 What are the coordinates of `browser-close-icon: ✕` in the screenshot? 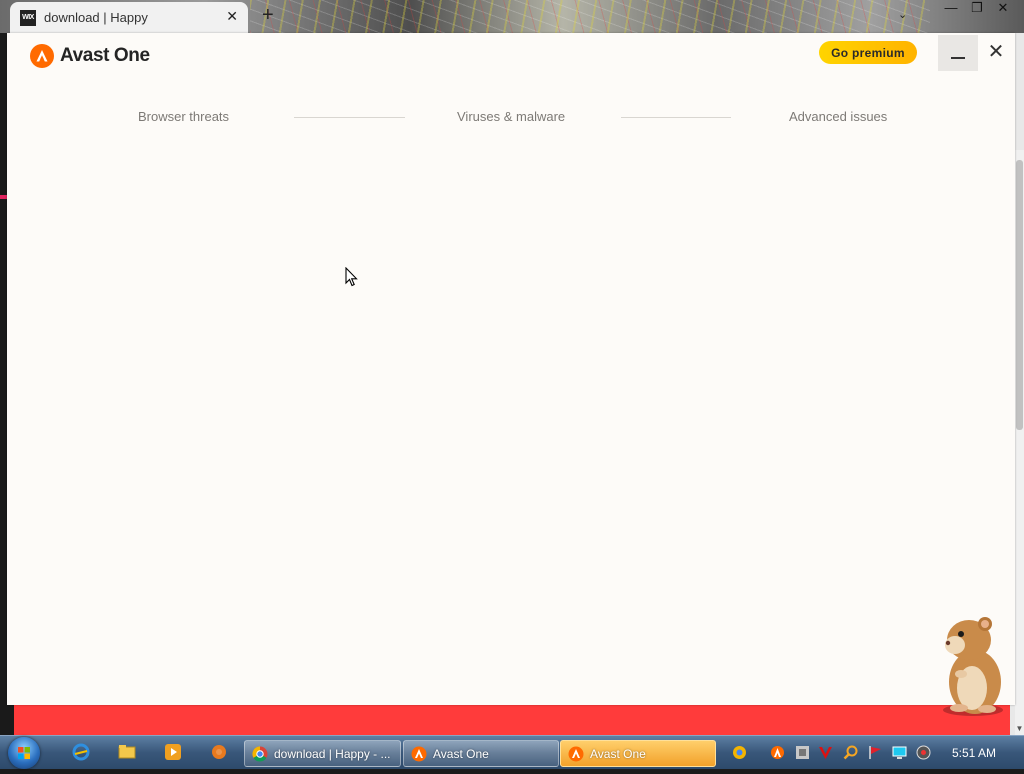 It's located at (1003, 8).